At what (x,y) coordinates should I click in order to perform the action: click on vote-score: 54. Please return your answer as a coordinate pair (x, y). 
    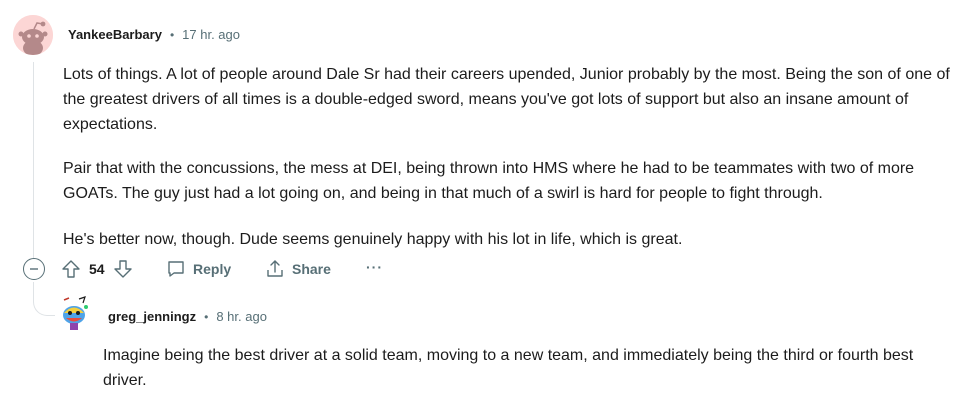
    Looking at the image, I should click on (97, 269).